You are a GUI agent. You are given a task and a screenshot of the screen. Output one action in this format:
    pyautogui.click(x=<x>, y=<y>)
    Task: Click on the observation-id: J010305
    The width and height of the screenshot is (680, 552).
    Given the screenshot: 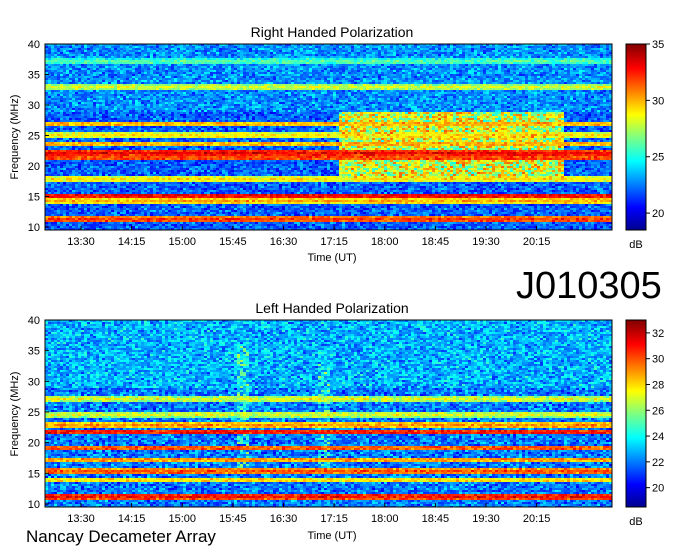 What is the action you would take?
    pyautogui.click(x=589, y=286)
    